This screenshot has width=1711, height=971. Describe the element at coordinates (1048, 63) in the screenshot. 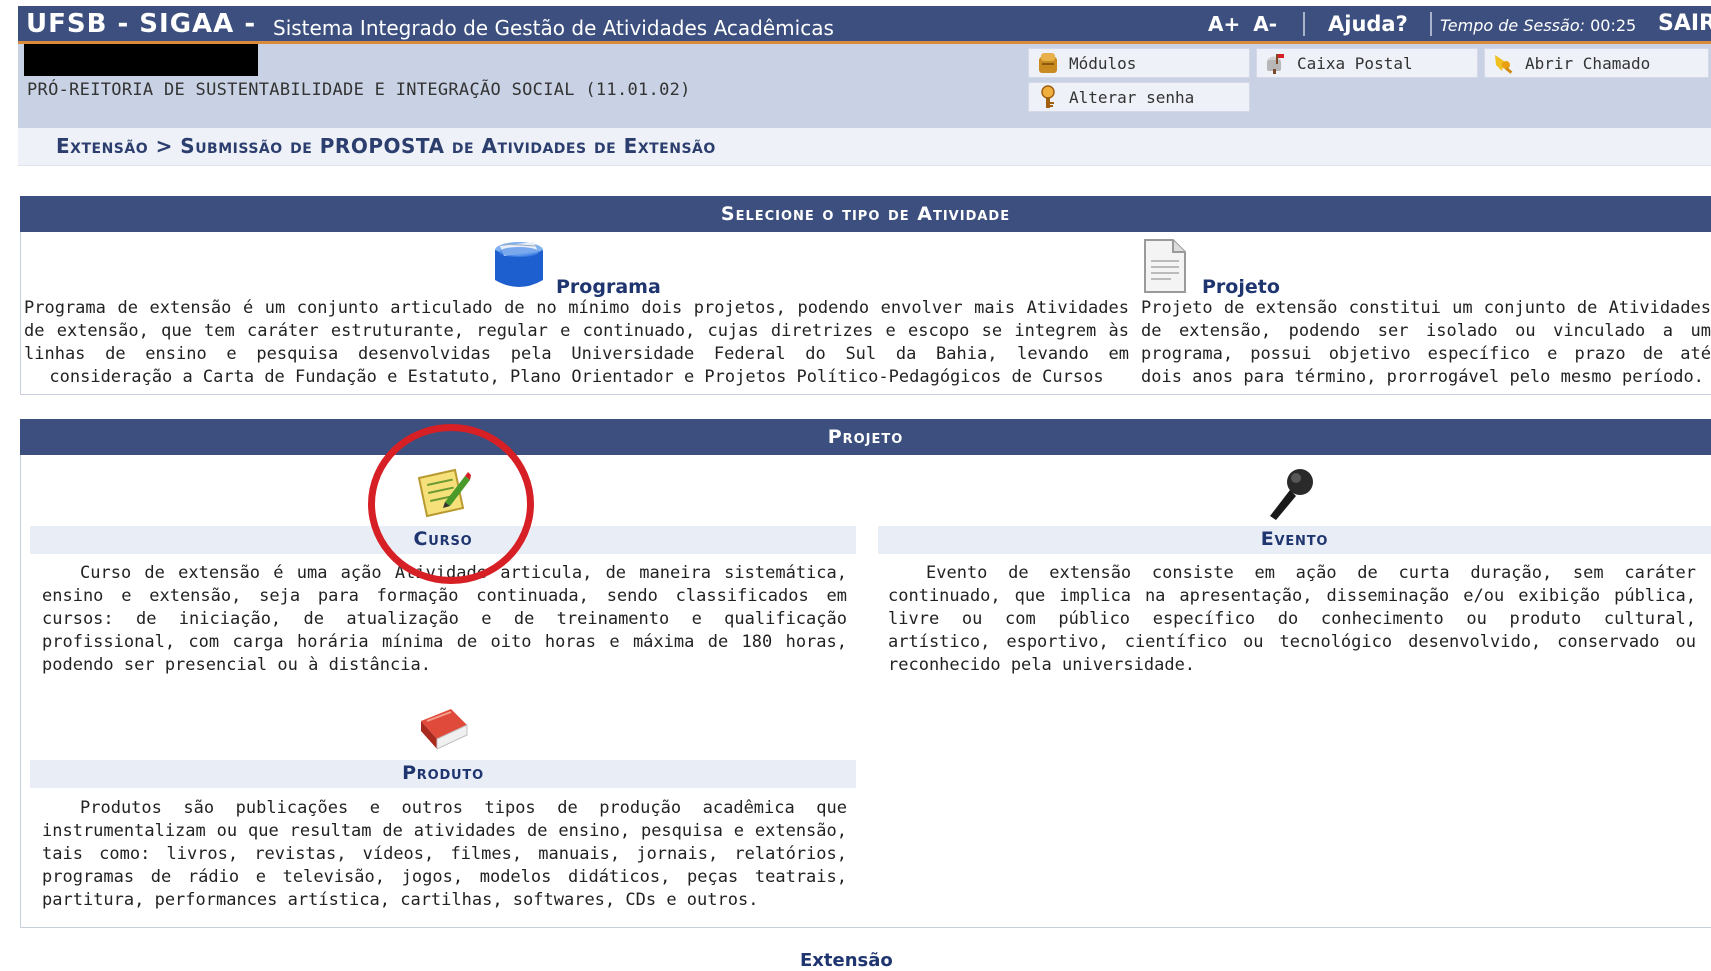

I see `modules-icon` at that location.